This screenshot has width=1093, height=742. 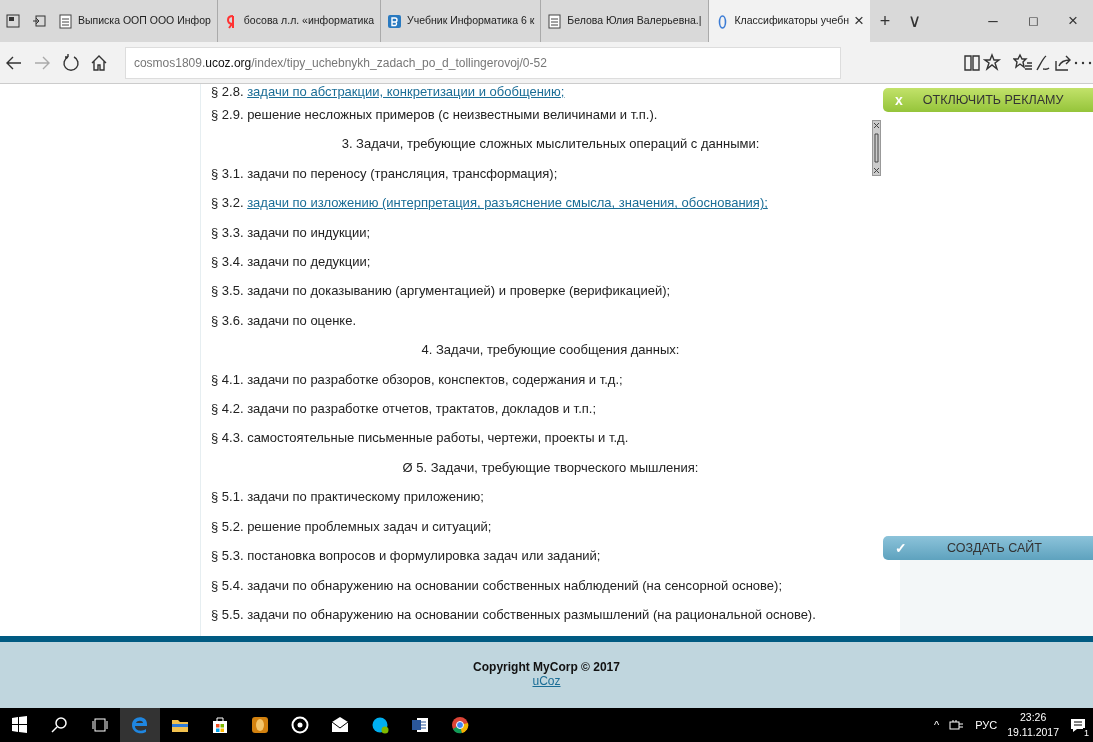 What do you see at coordinates (1078, 725) in the screenshot?
I see `notification-icon` at bounding box center [1078, 725].